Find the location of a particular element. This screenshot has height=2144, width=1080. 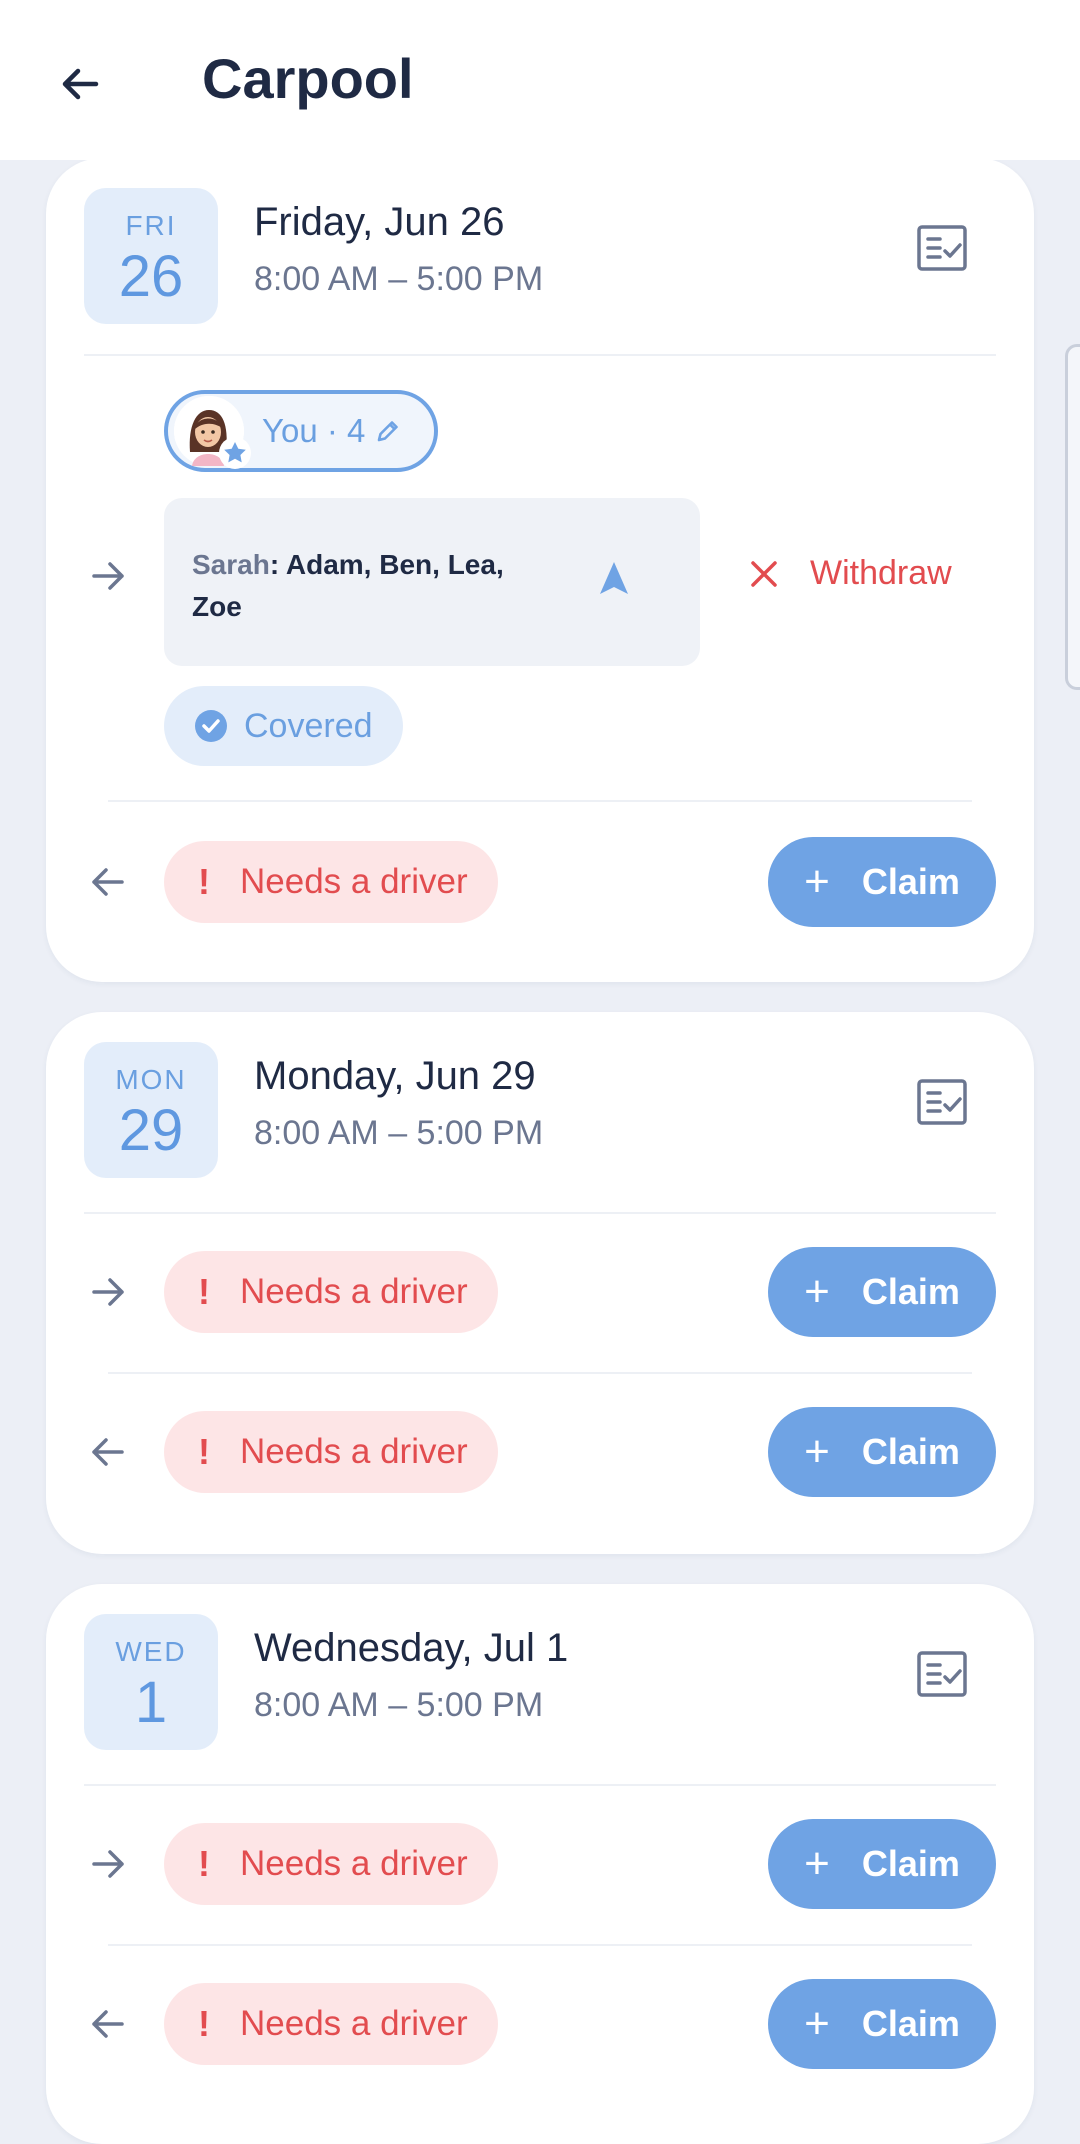

day-of-week: MON is located at coordinates (151, 1079).